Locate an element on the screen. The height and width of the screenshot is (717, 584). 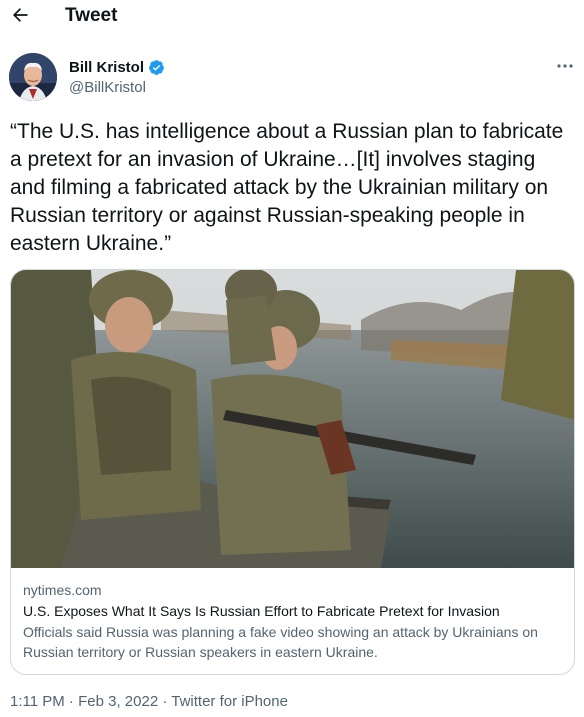
more-horizontal-icon is located at coordinates (565, 66).